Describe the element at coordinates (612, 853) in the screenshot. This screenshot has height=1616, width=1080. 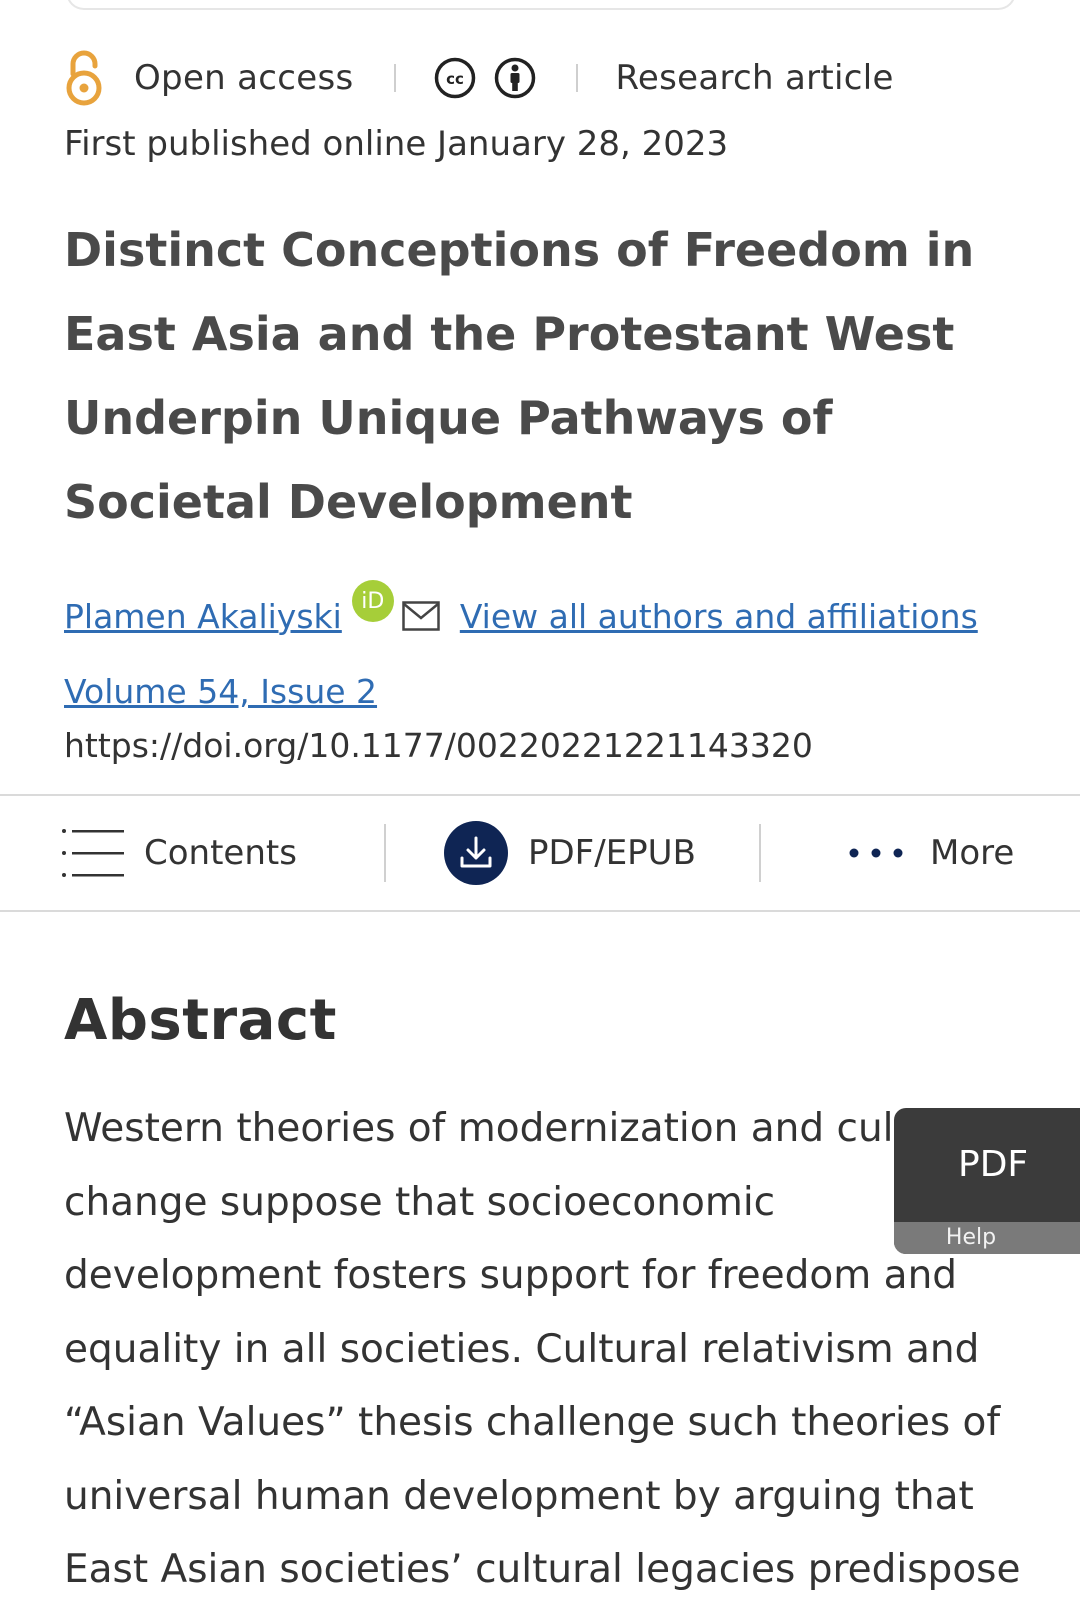
I see `pdf-epub-label: PDF/EPUB` at that location.